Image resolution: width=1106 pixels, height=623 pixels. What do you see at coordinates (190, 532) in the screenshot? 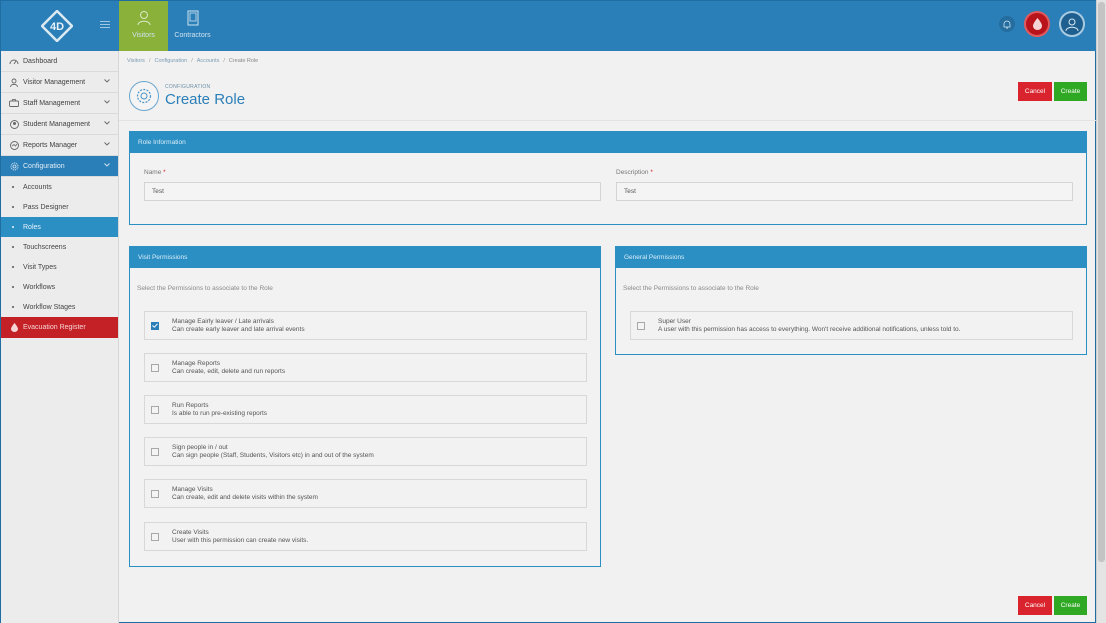
I see `permission-title: Create Visits` at bounding box center [190, 532].